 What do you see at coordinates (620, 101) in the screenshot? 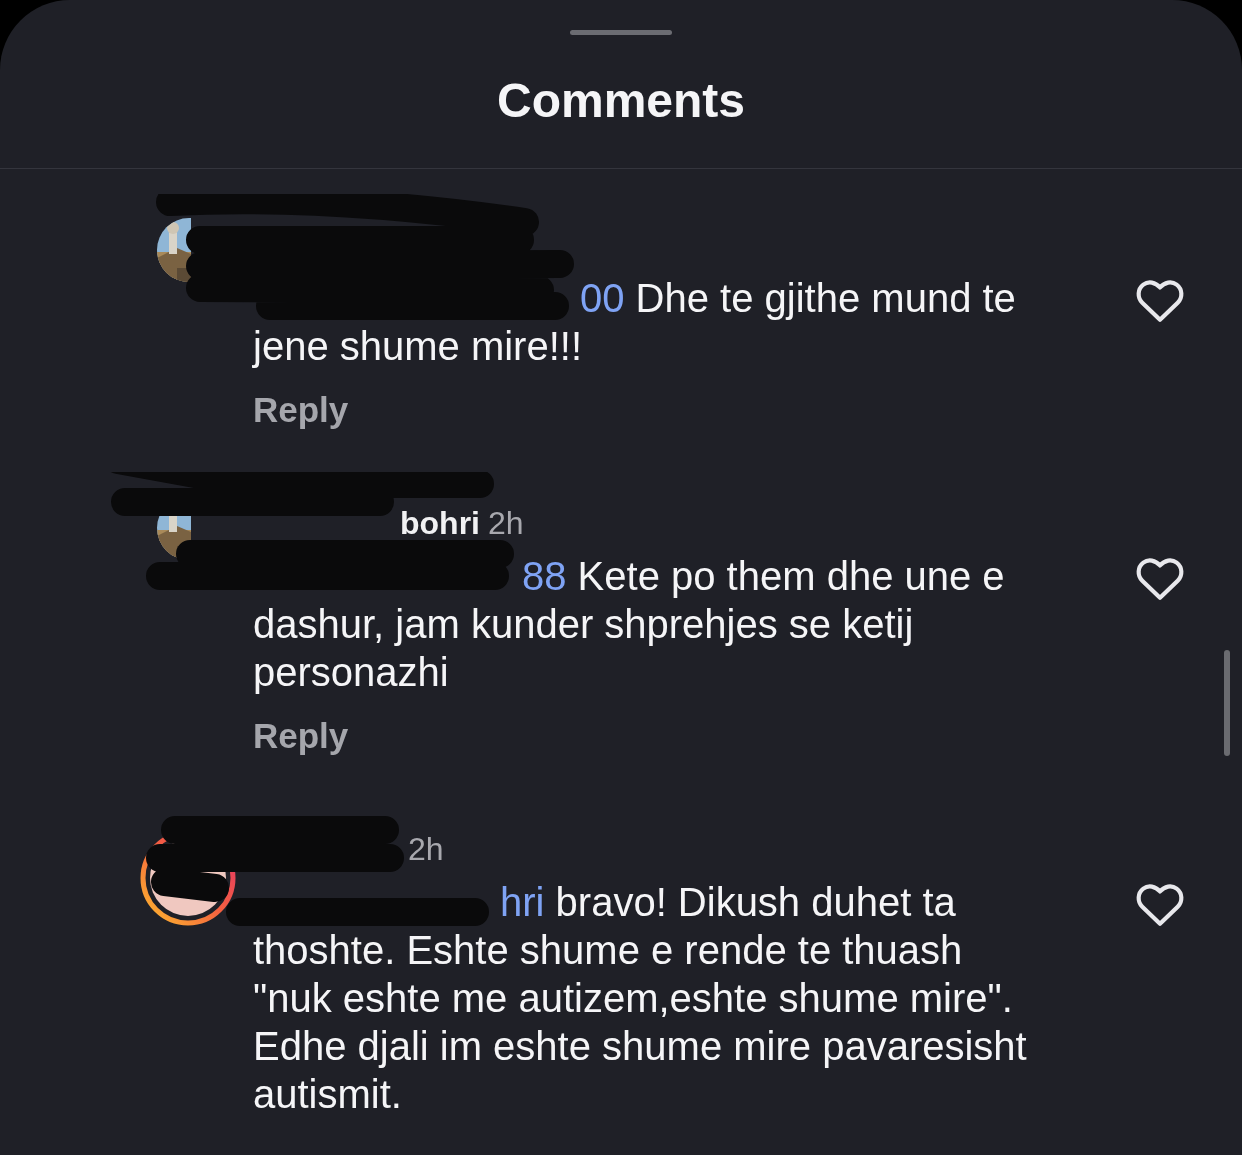
I see `sheet-title: Comments` at bounding box center [620, 101].